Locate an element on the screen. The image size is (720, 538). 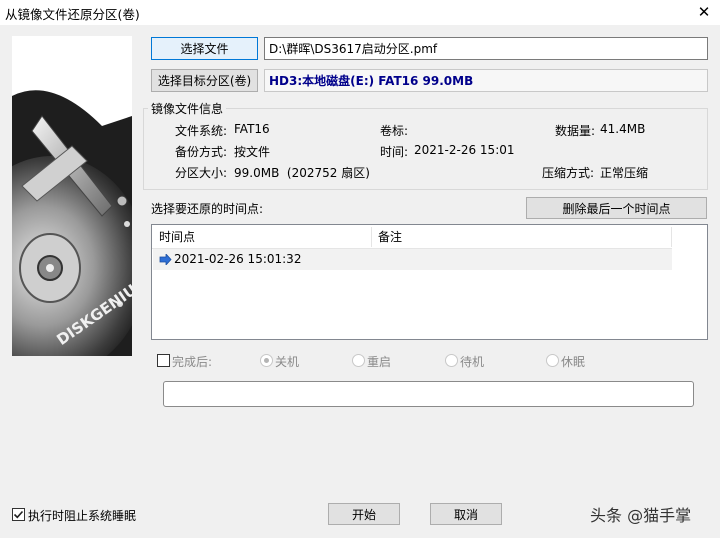
radio-hibernate is located at coordinates (552, 360).